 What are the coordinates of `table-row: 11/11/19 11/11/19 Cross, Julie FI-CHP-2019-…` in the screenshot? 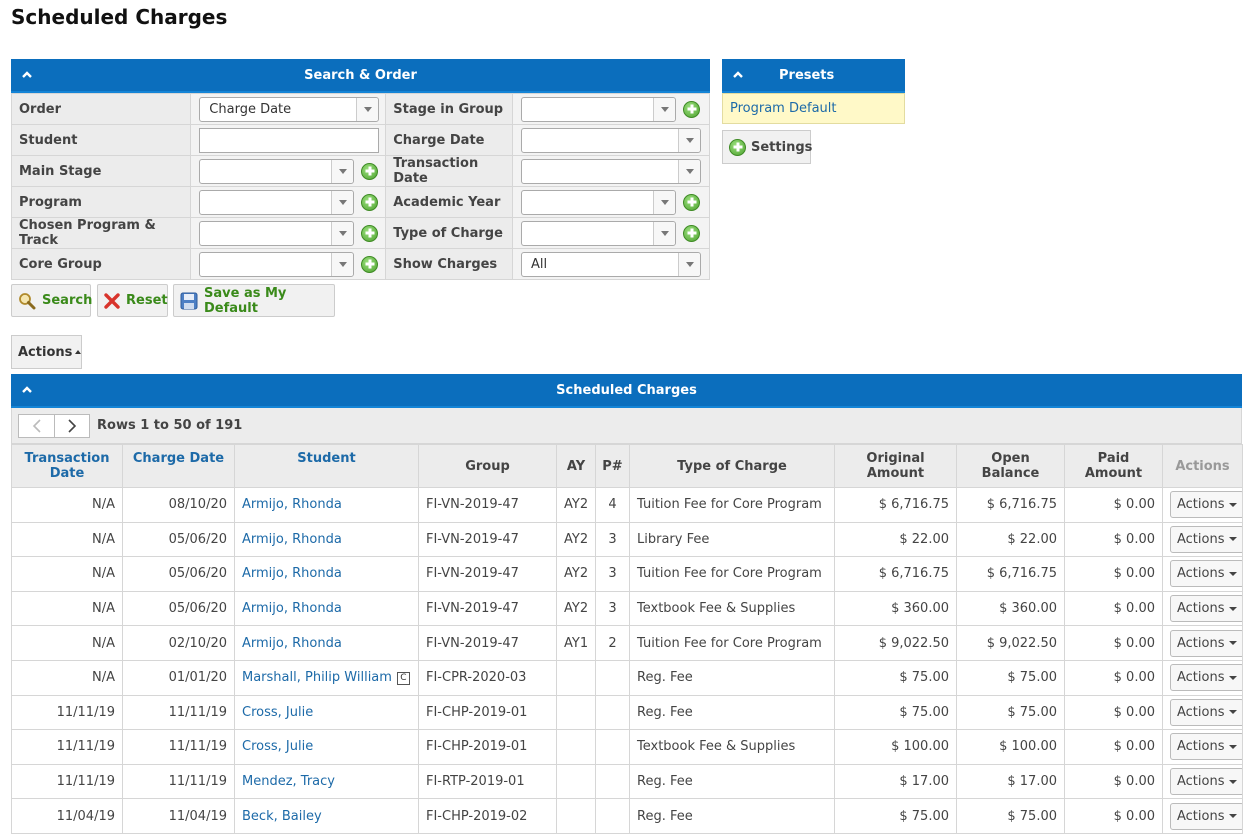 It's located at (627, 712).